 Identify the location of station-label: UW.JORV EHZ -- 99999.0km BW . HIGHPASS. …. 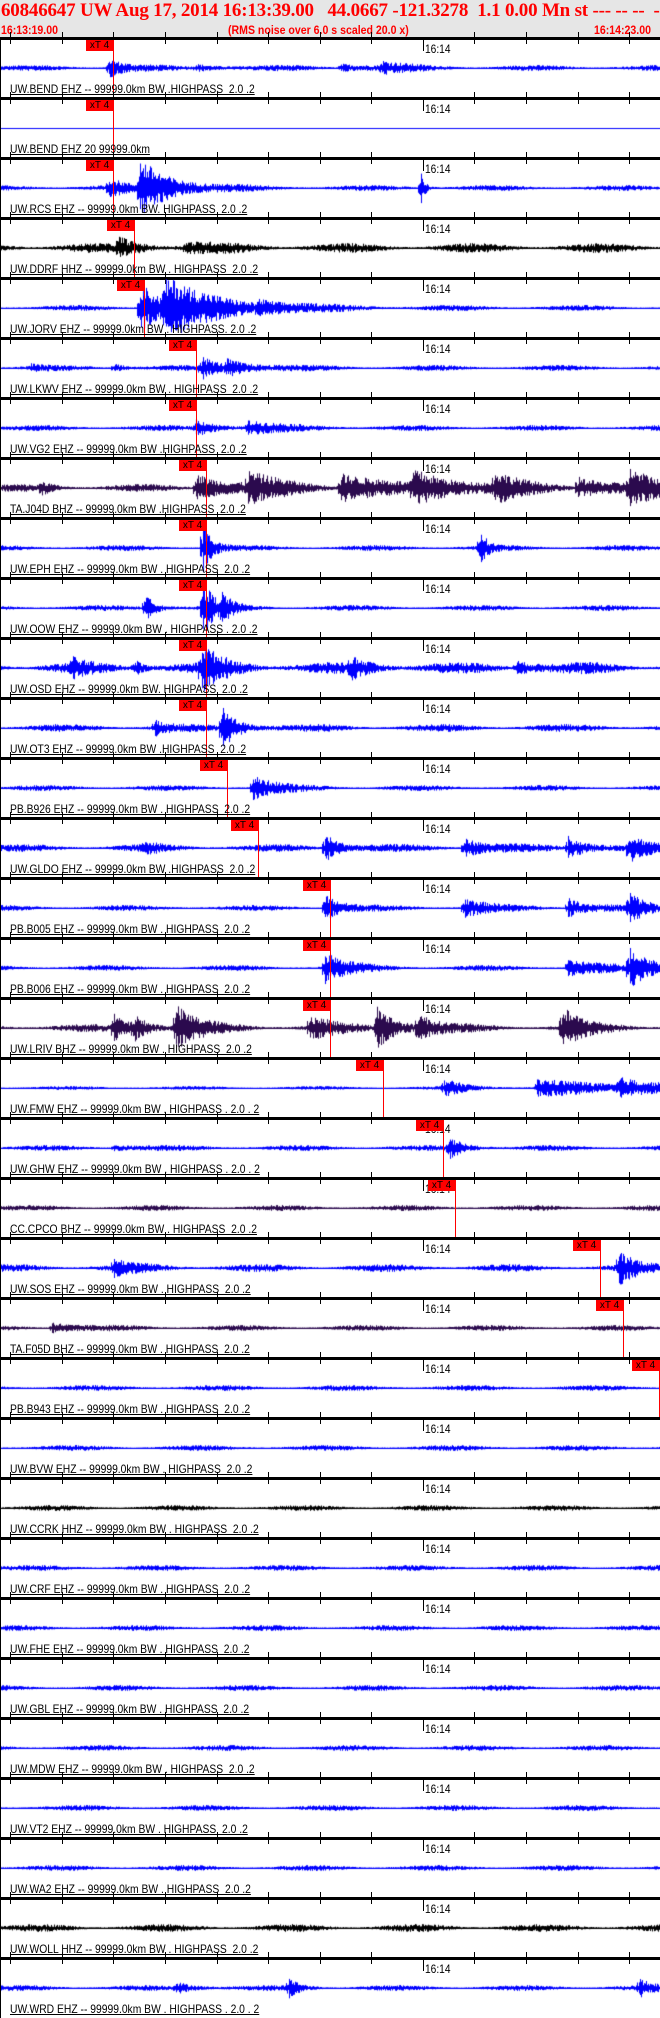
(133, 329).